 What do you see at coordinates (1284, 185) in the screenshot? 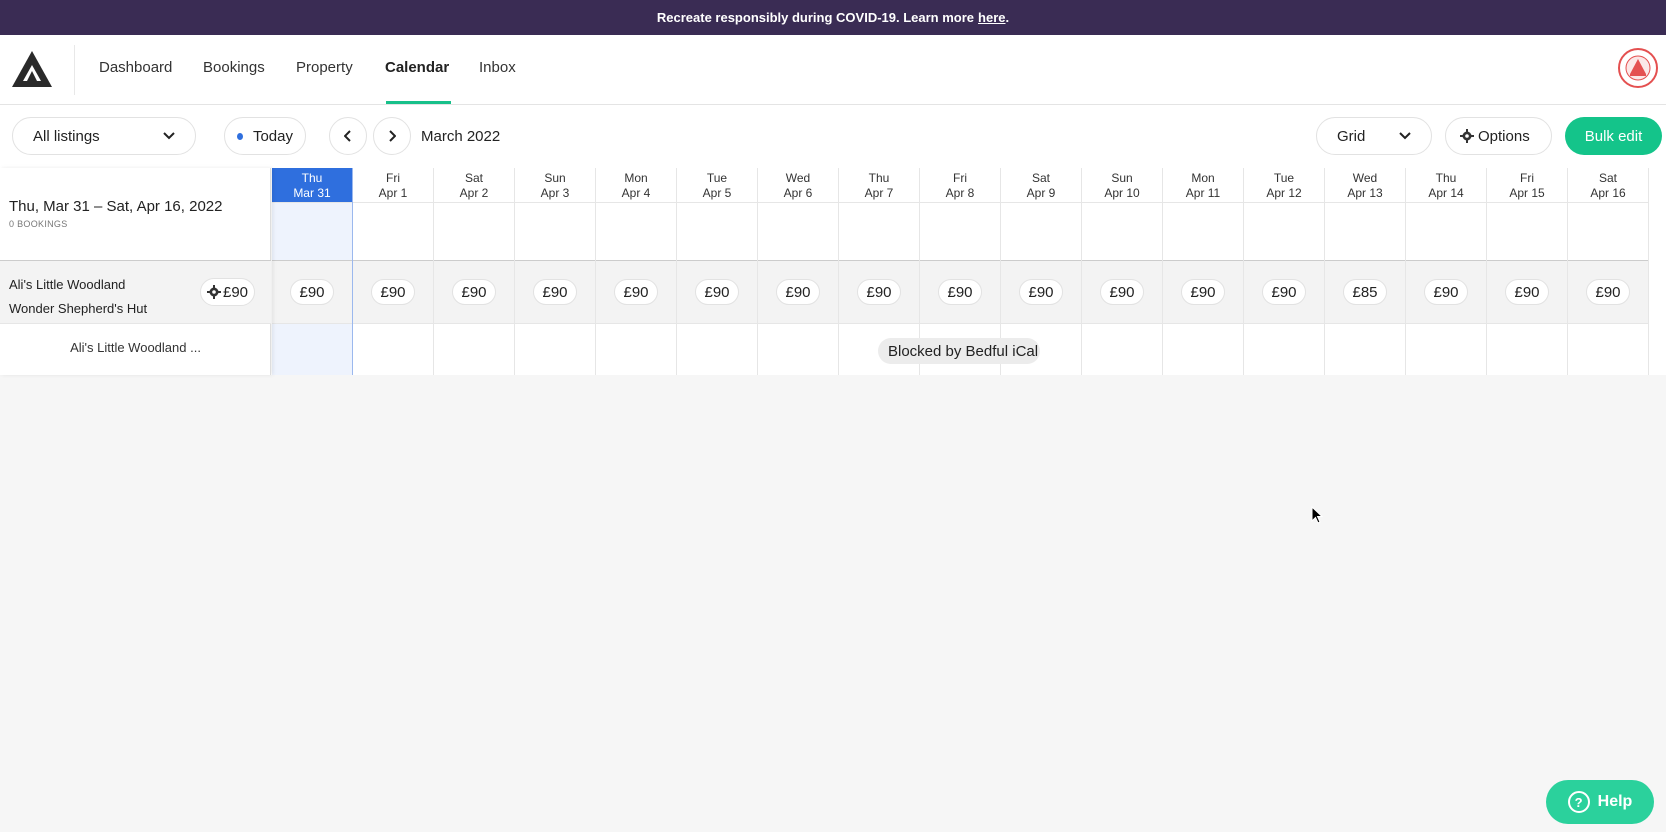
I see `day-header: Tue Apr 12` at bounding box center [1284, 185].